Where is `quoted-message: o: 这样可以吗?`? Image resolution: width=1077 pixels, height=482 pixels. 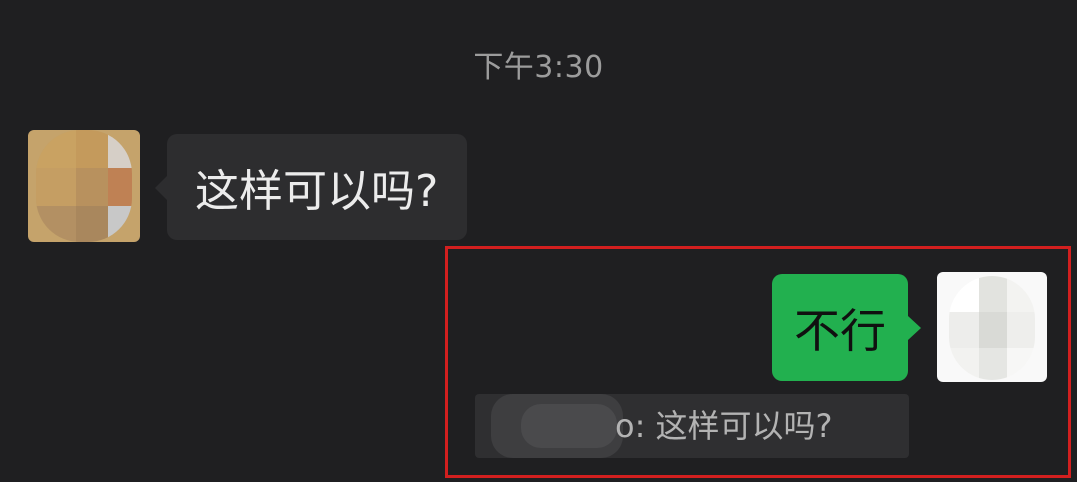 quoted-message: o: 这样可以吗? is located at coordinates (692, 426).